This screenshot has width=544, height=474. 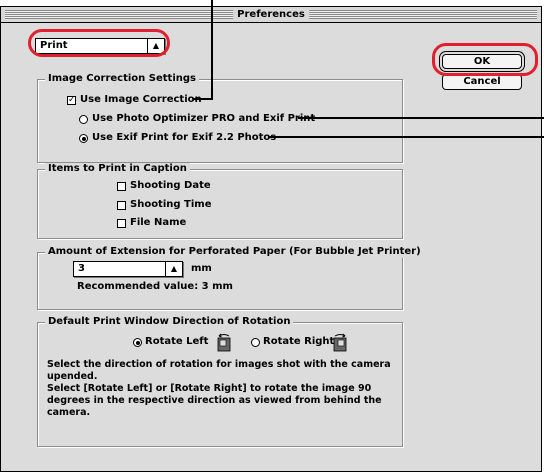 What do you see at coordinates (141, 99) in the screenshot?
I see `use-image-correction-label: Use Image Correction` at bounding box center [141, 99].